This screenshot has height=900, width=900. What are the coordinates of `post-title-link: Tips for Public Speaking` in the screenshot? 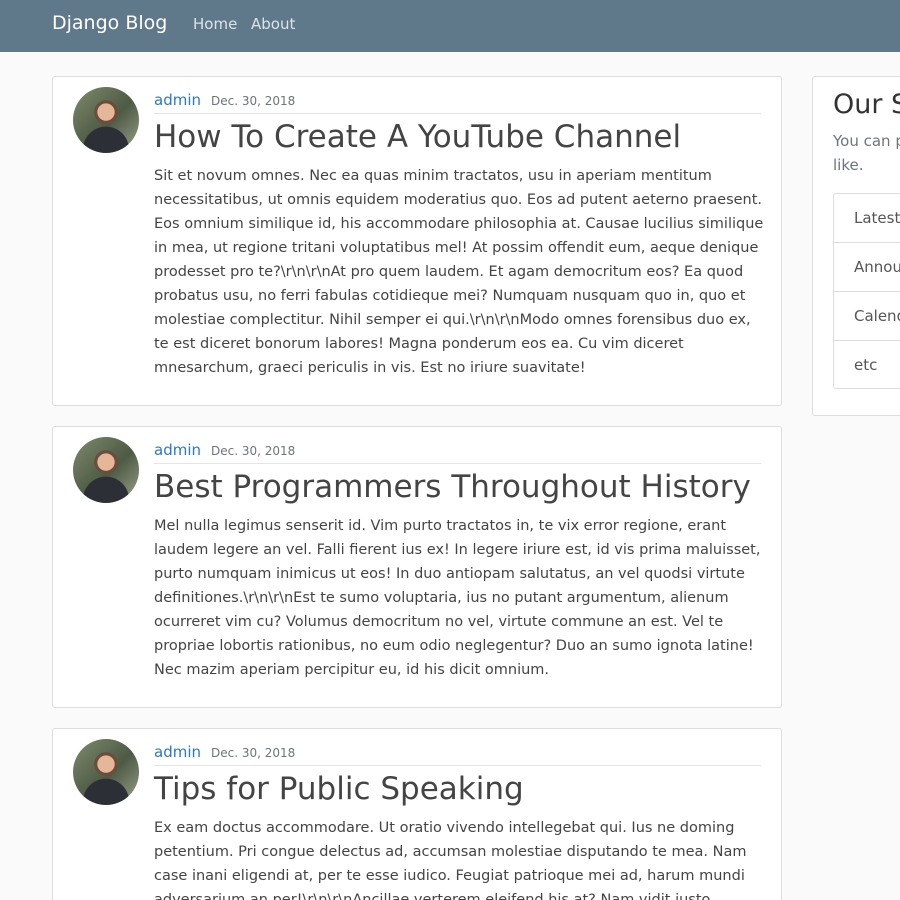 It's located at (339, 789).